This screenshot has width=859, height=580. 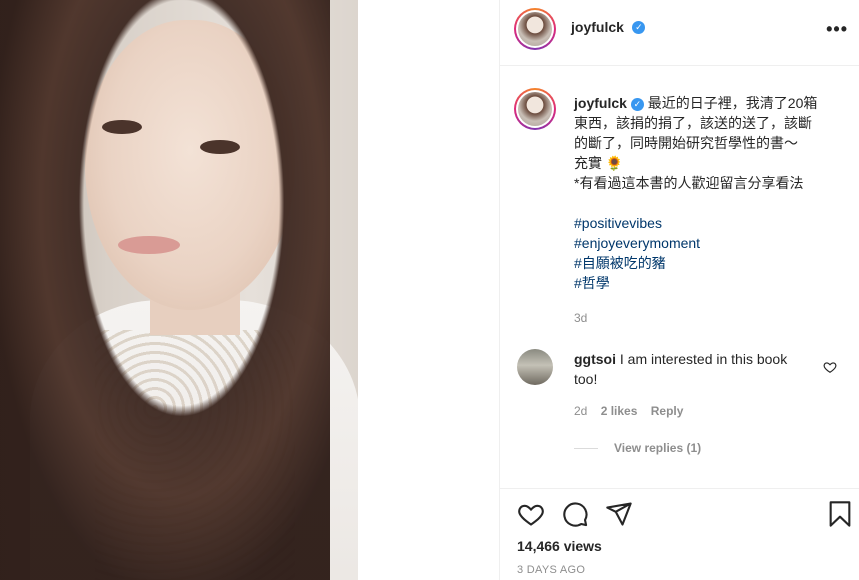 I want to click on caption-author-avatar, so click(x=535, y=109).